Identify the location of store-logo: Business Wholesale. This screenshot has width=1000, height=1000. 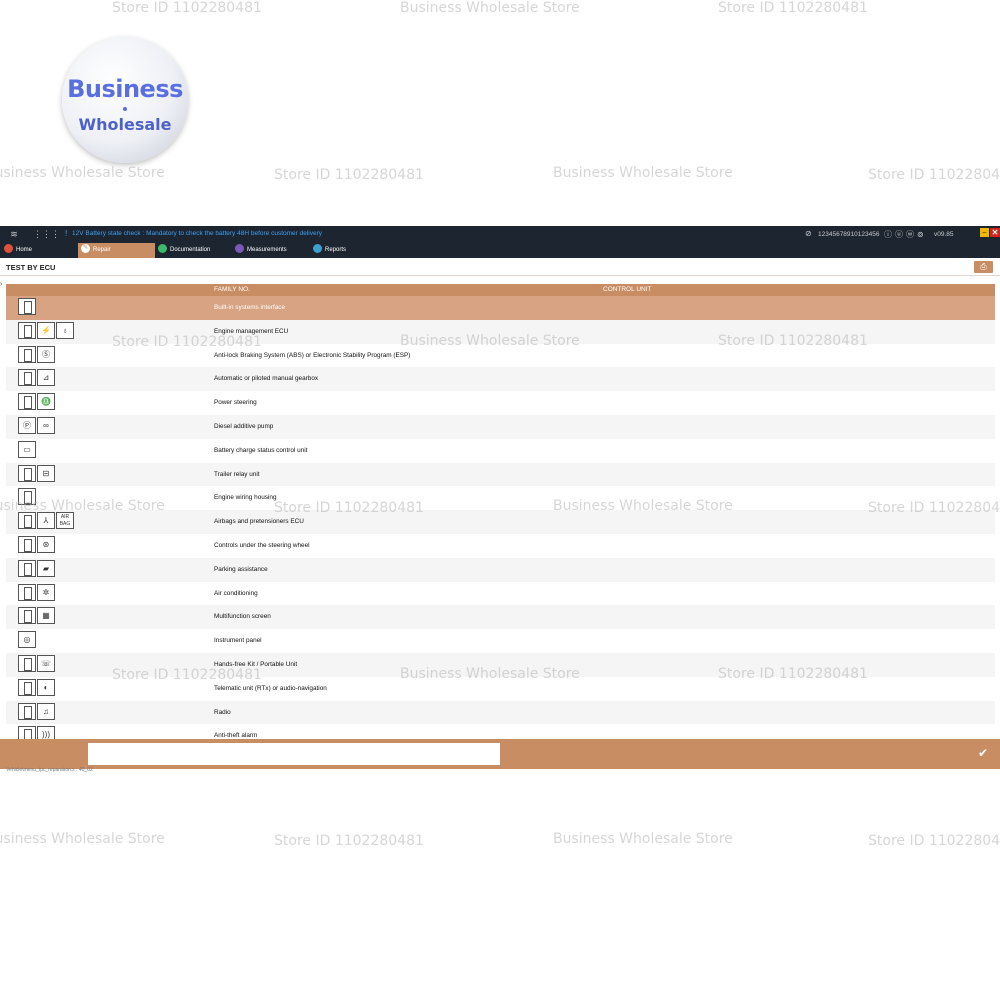
(125, 100).